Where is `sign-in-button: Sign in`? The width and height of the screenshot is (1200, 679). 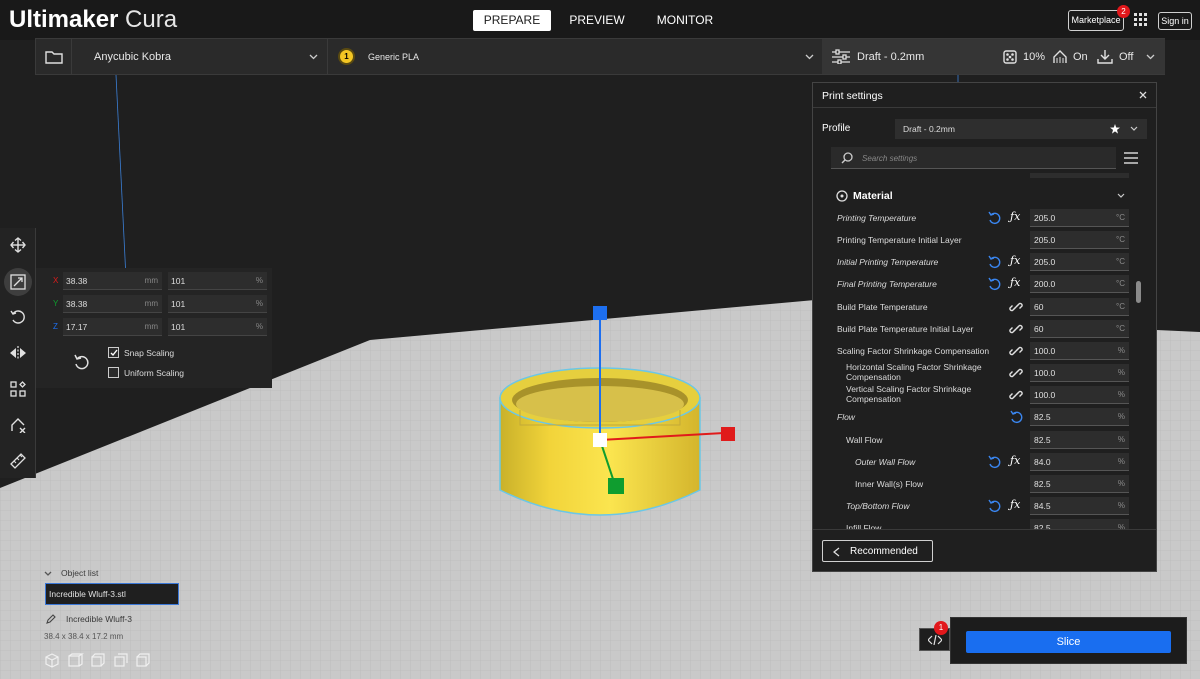 sign-in-button: Sign in is located at coordinates (1175, 21).